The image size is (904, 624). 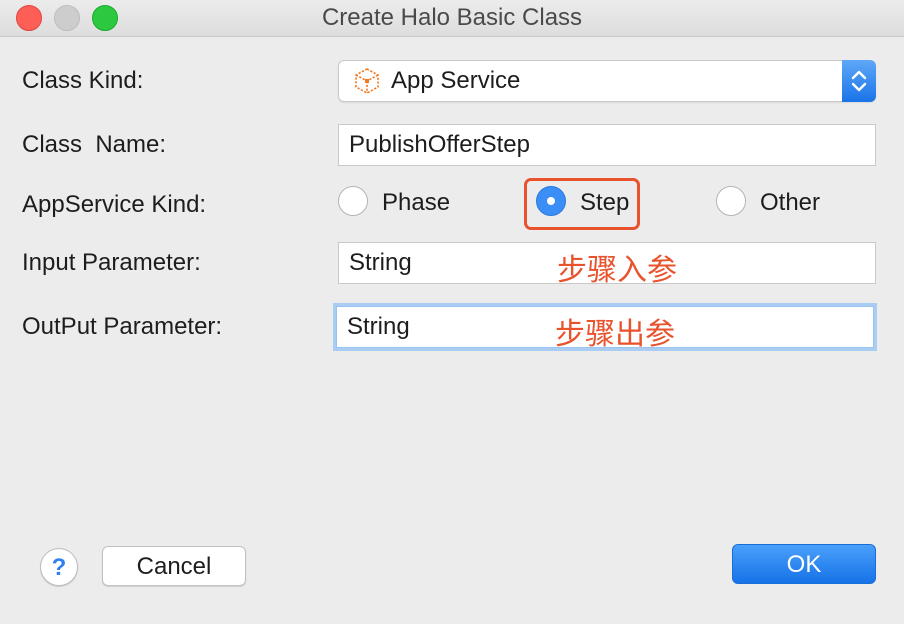 What do you see at coordinates (449, 145) in the screenshot?
I see `class-name-input` at bounding box center [449, 145].